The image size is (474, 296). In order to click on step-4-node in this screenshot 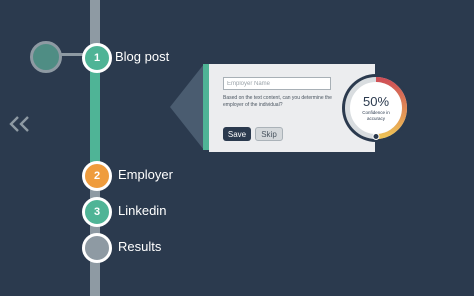, I will do `click(97, 248)`.